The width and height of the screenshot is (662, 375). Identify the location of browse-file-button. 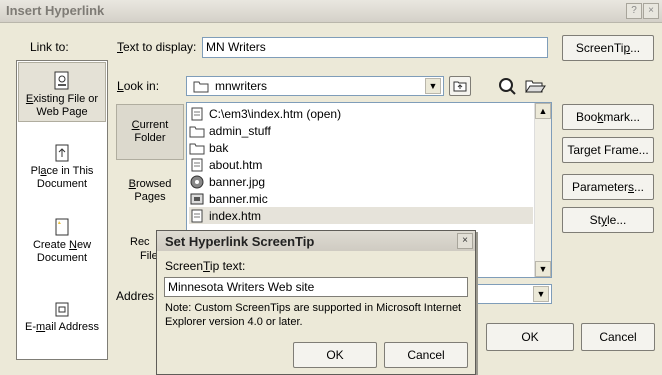
(535, 86).